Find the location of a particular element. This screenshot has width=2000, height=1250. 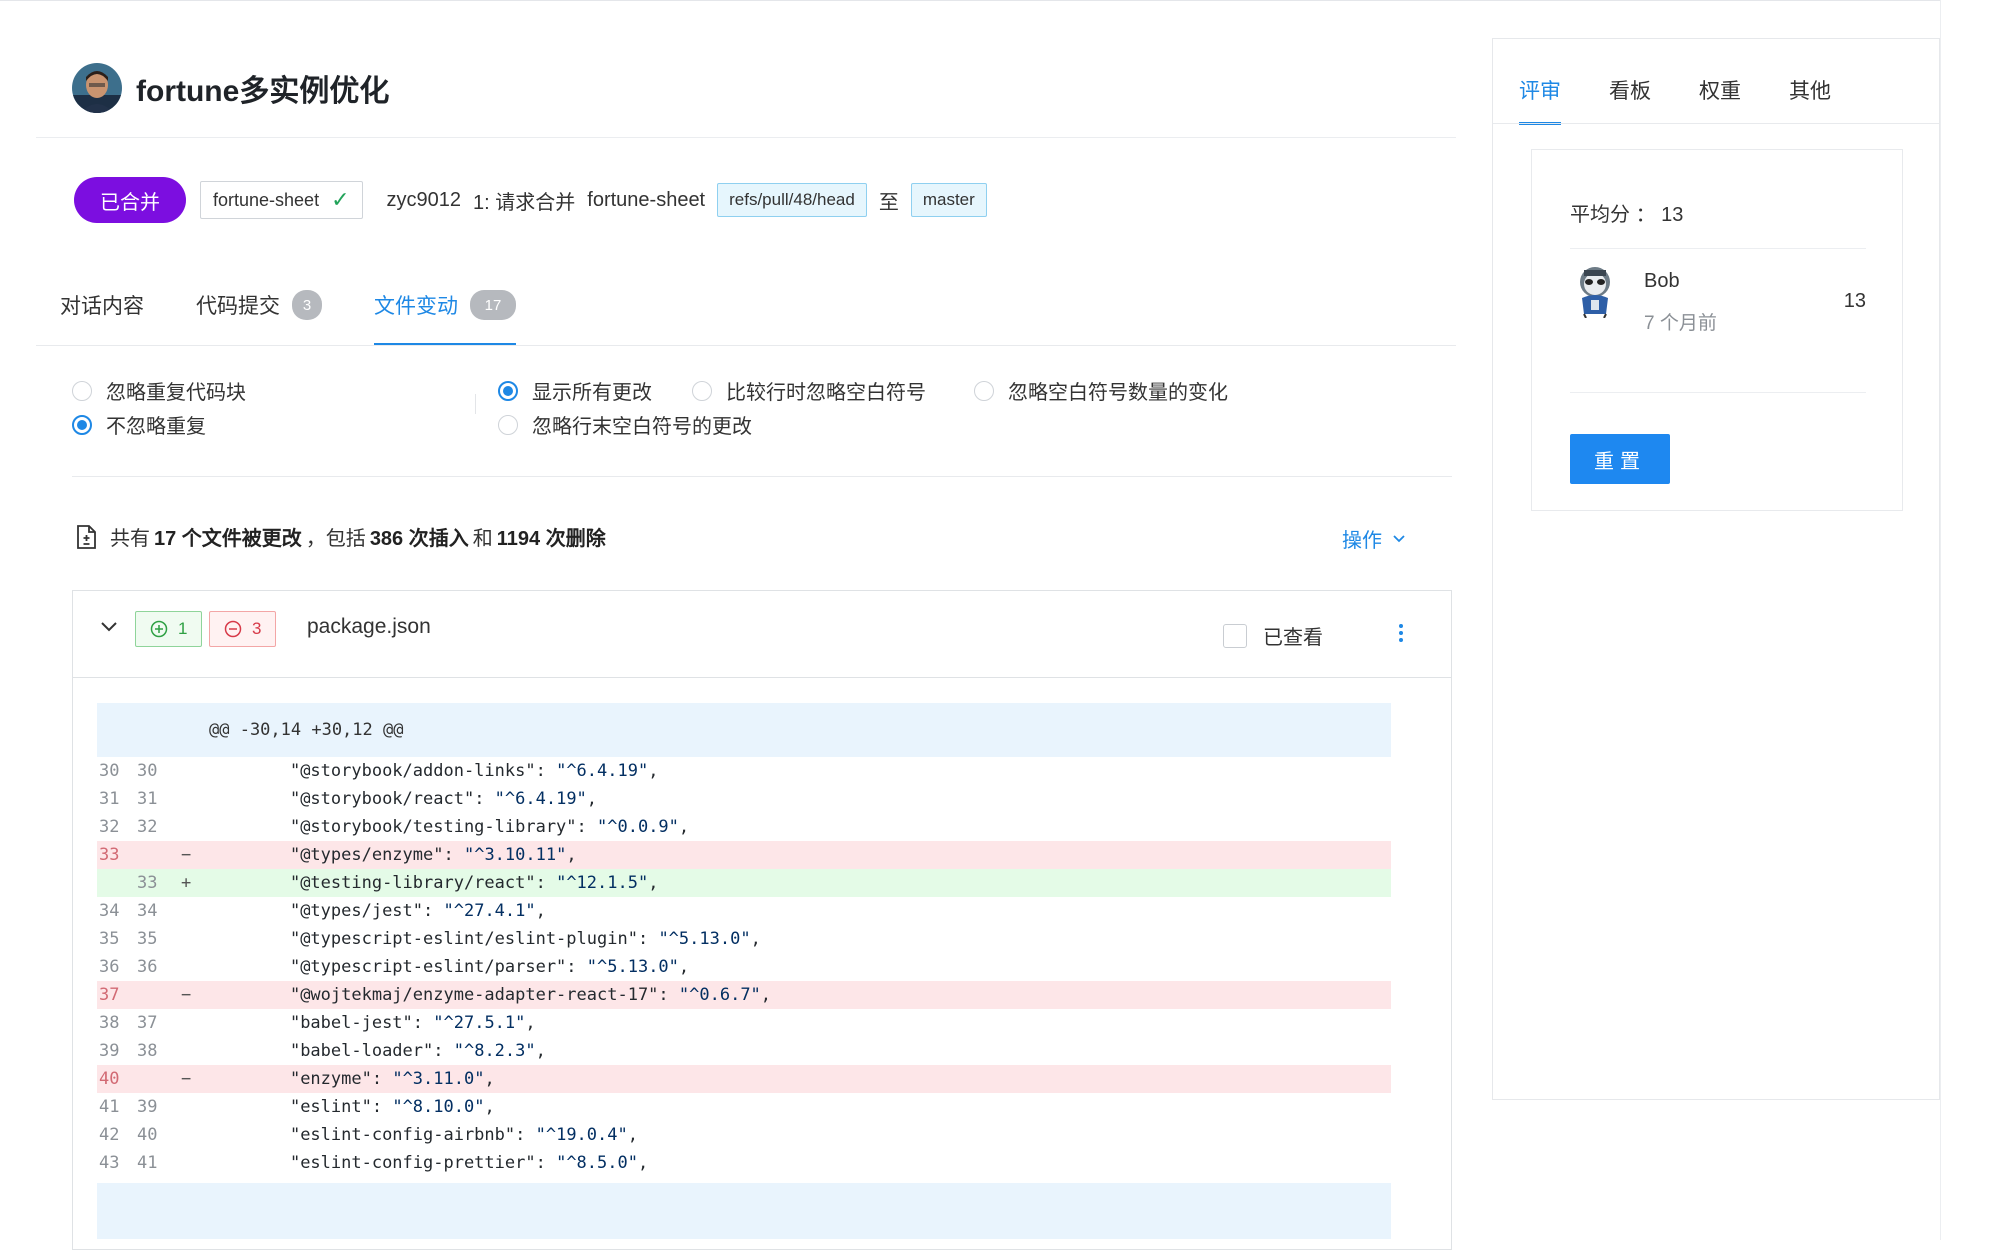

code-key: "@types/jest" is located at coordinates (356, 911).